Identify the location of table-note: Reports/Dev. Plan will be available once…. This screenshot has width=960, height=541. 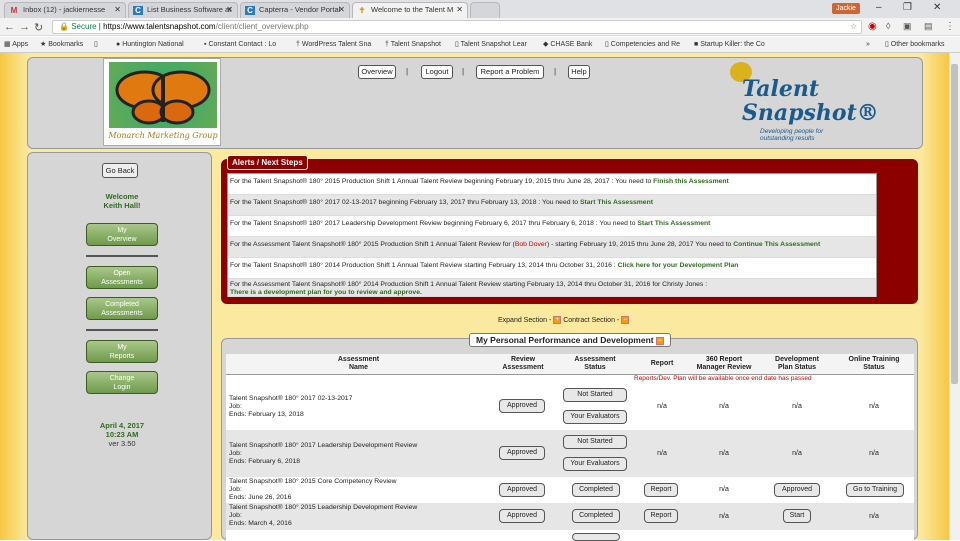
(570, 379).